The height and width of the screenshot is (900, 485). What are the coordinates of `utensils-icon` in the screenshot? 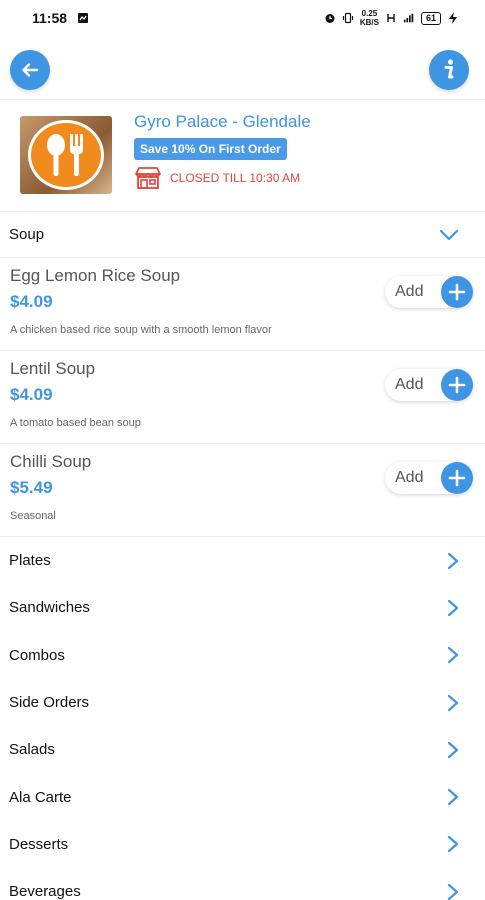 It's located at (65, 155).